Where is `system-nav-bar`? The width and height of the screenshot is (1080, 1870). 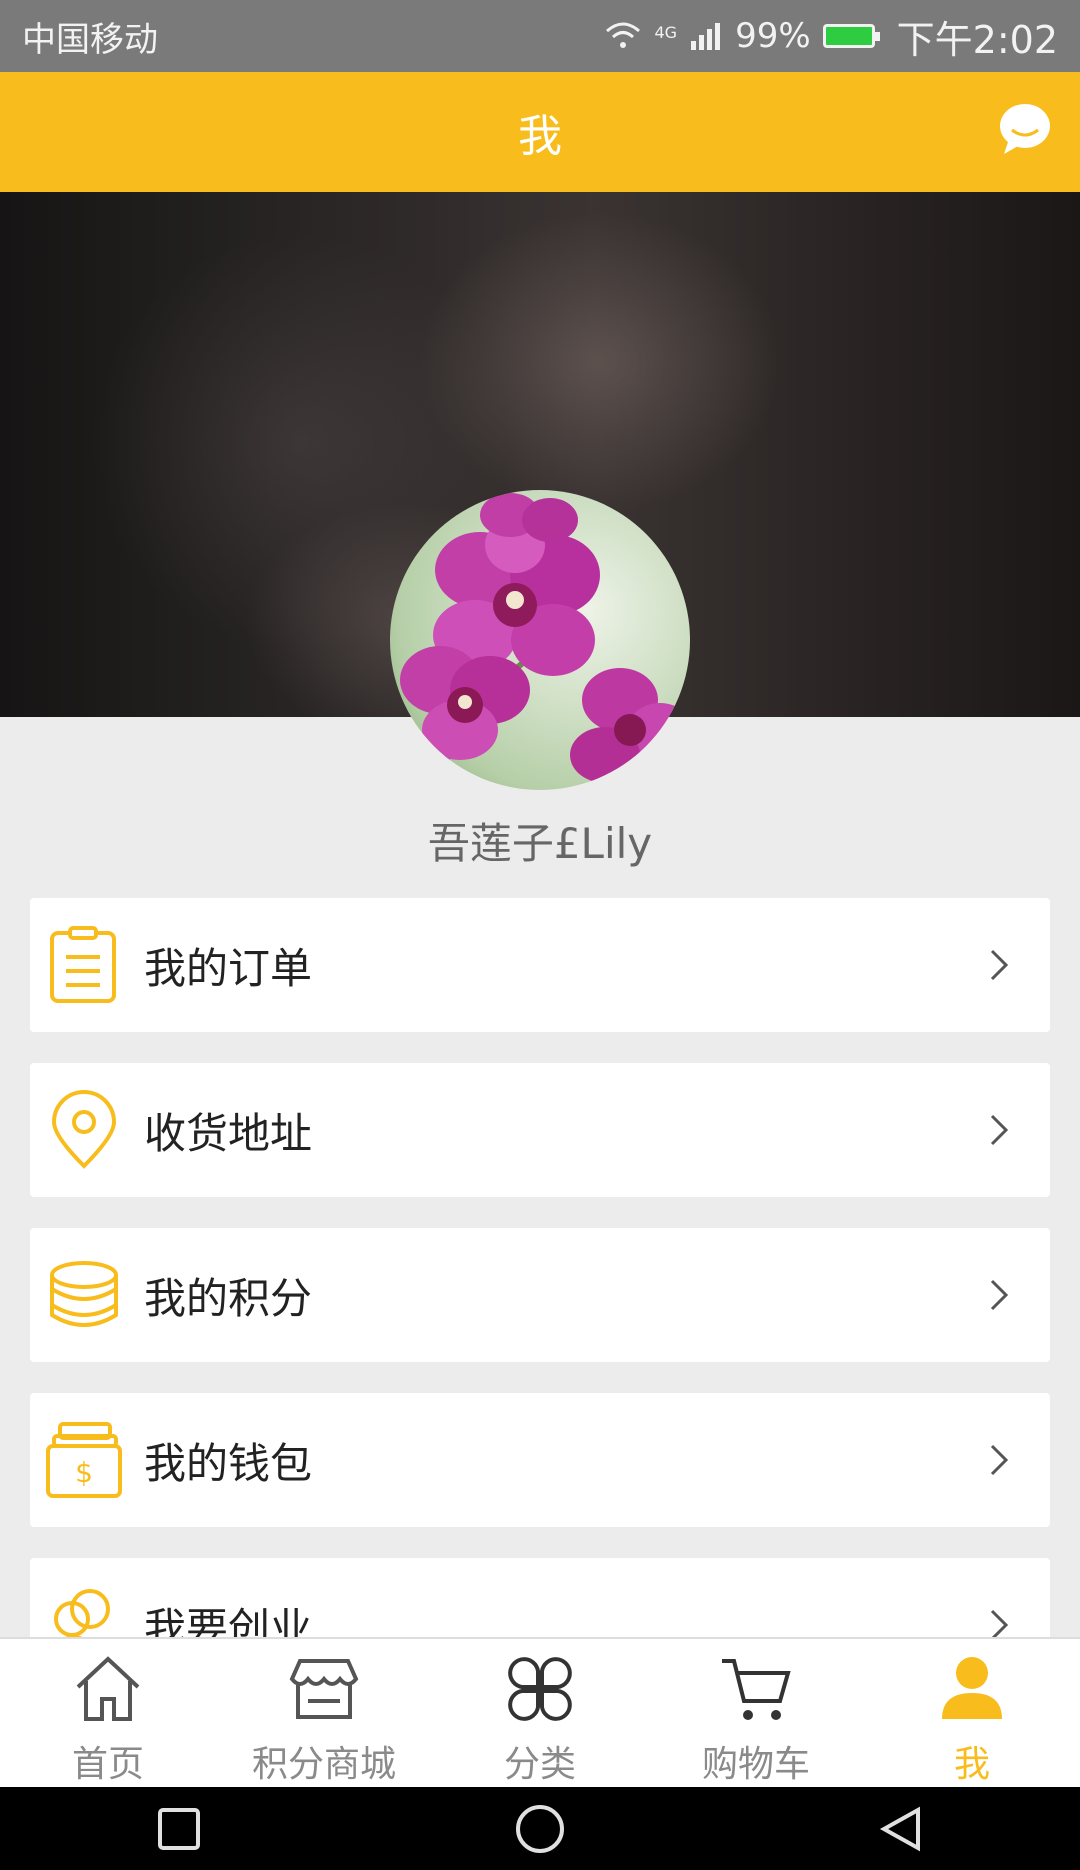
system-nav-bar is located at coordinates (540, 1828).